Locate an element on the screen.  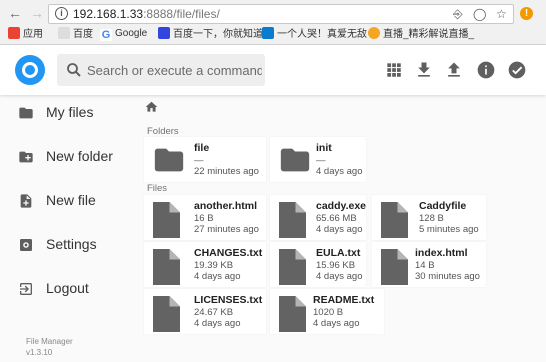
check-circle-icon is located at coordinates (517, 70).